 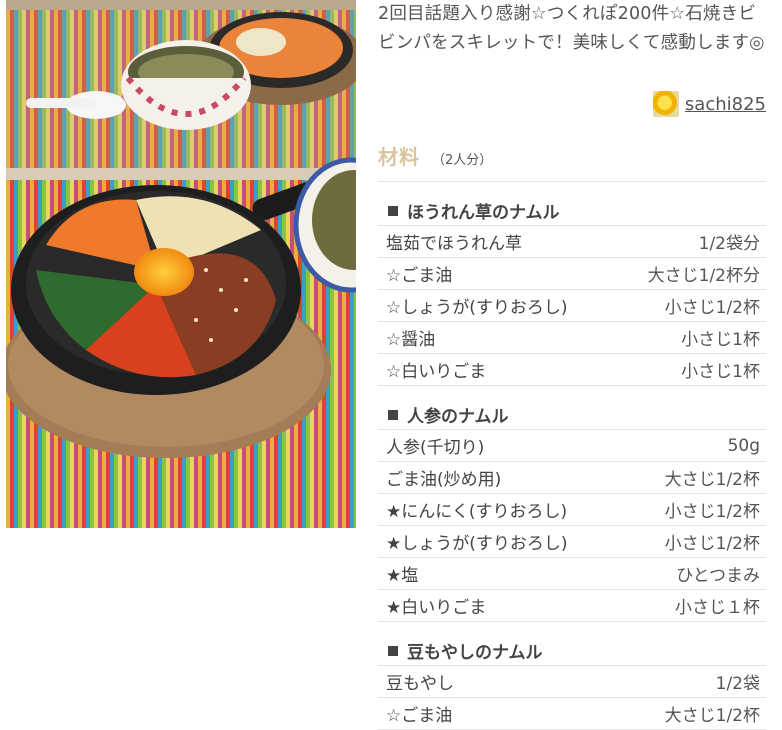 What do you see at coordinates (572, 606) in the screenshot?
I see `ingredient-row: ★白いりごま 小さじ１杯` at bounding box center [572, 606].